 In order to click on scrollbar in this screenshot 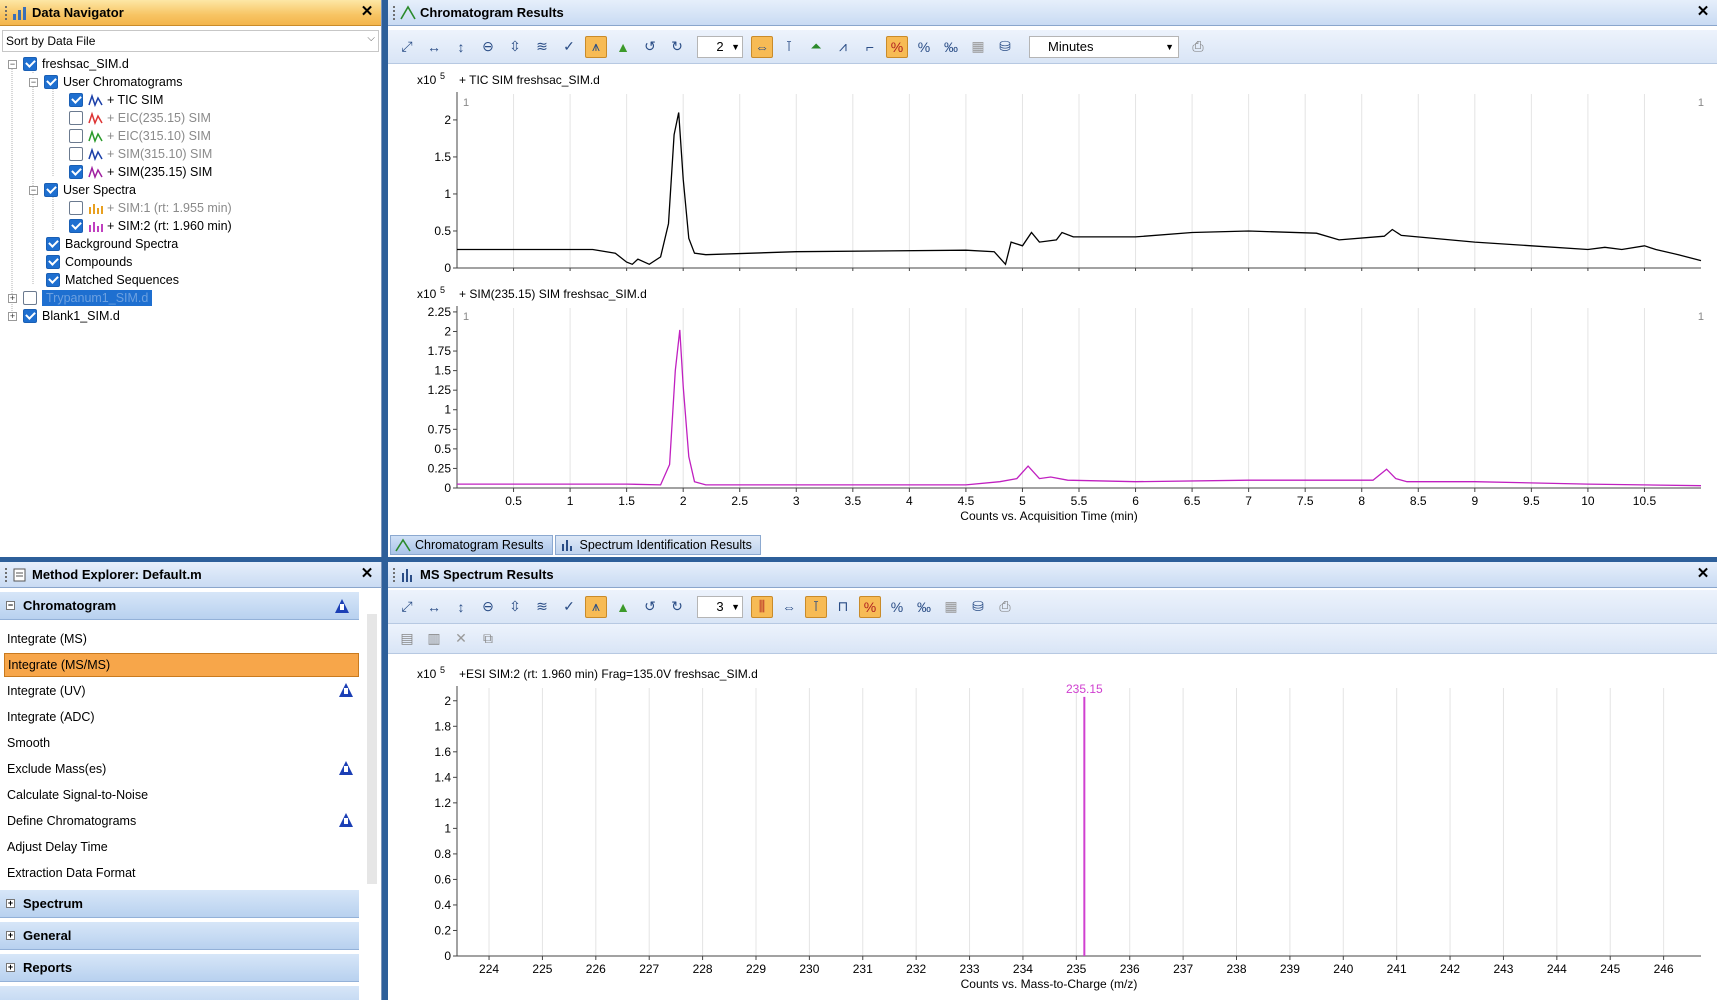, I will do `click(372, 749)`.